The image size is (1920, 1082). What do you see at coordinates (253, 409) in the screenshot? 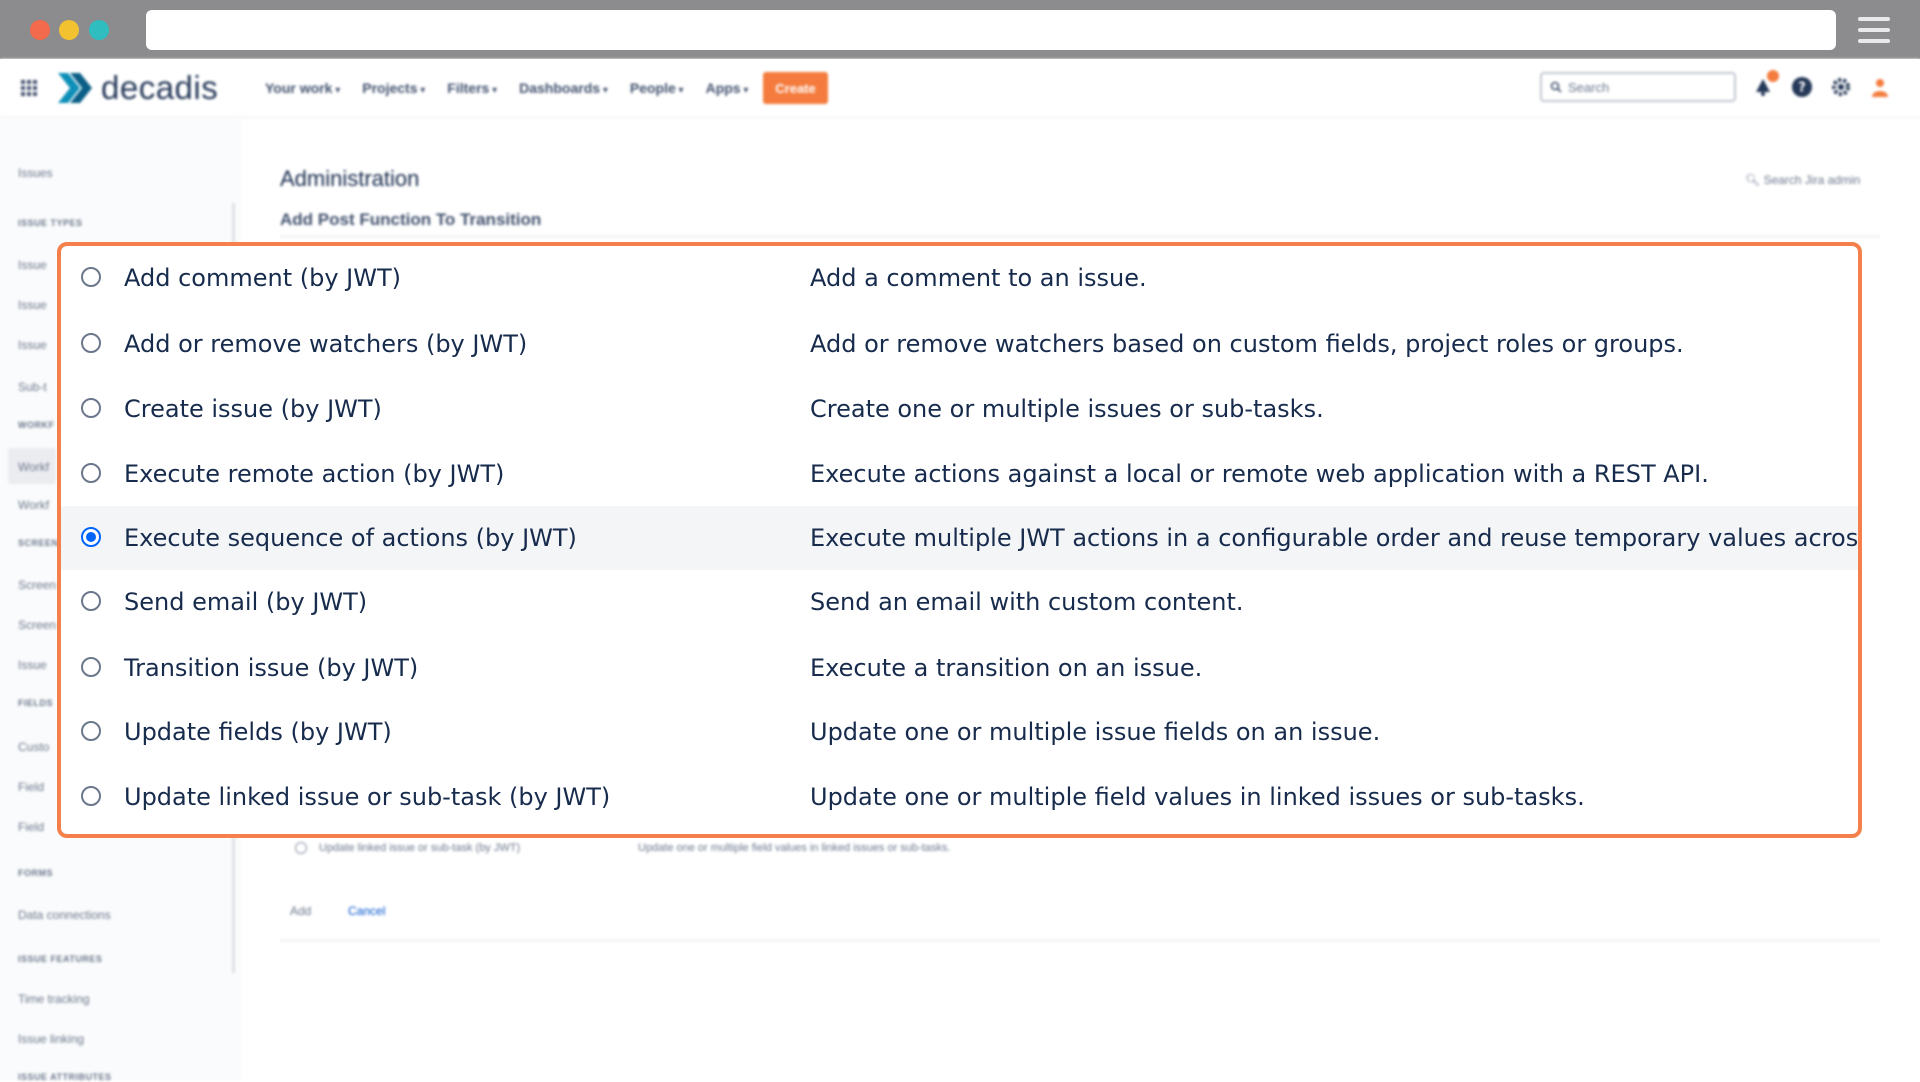
I see `option-label: Create issue (by JWT)` at bounding box center [253, 409].